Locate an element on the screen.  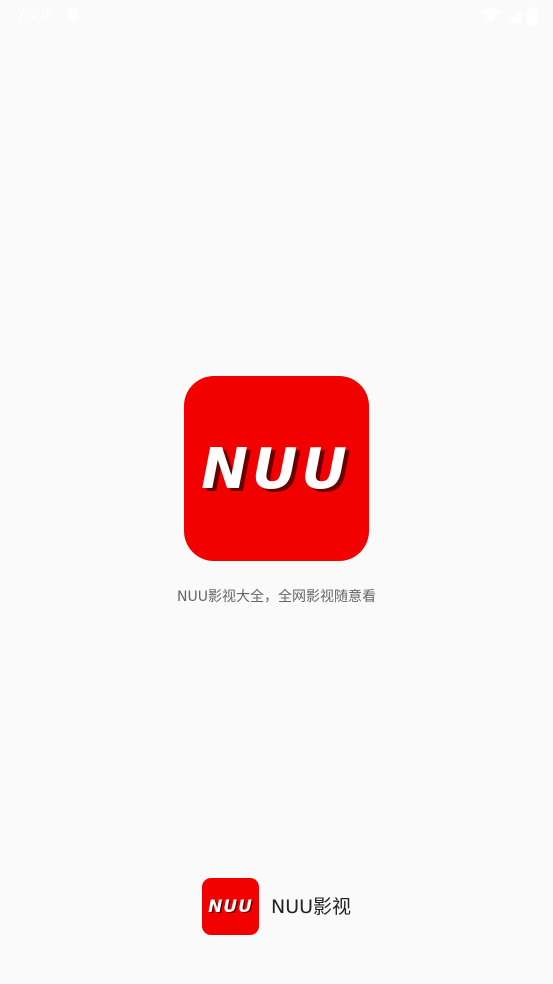
footer-logo: NUU NUU is located at coordinates (230, 906).